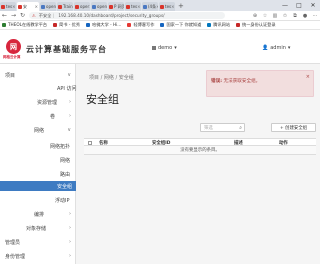  Describe the element at coordinates (103, 143) in the screenshot. I see `column-name: 名称` at that location.